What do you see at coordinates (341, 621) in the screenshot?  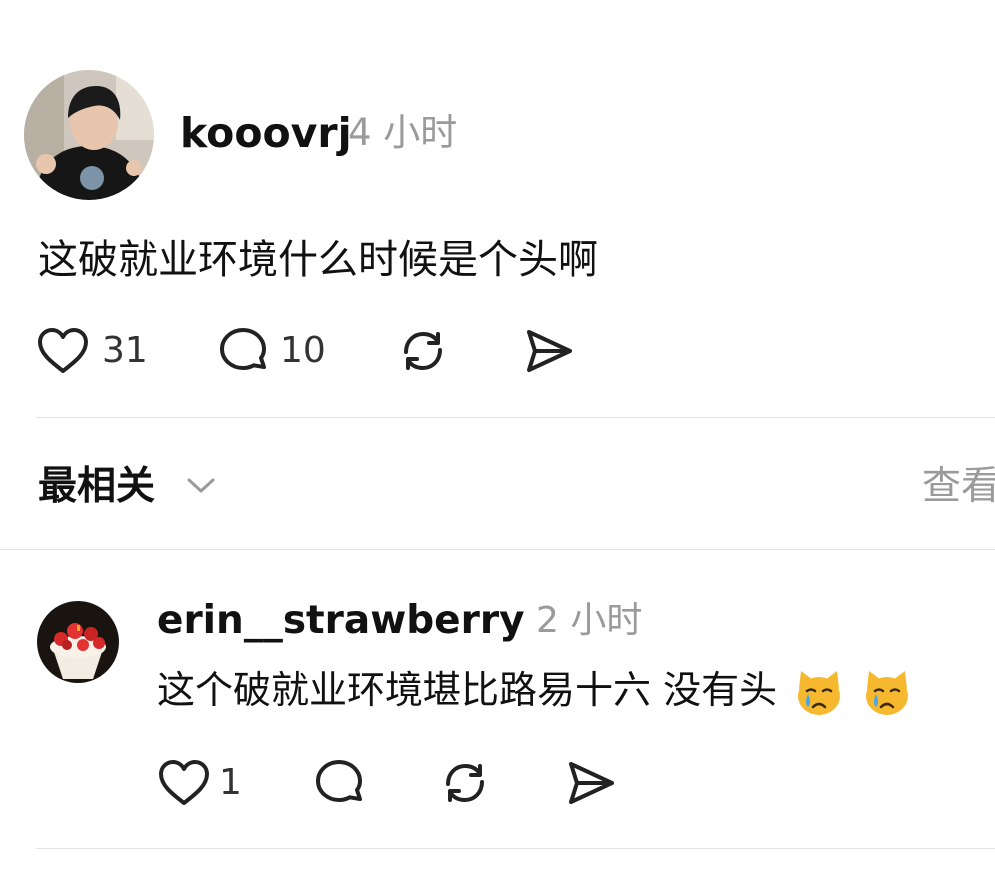 I see `reply-username: erin__strawberry` at bounding box center [341, 621].